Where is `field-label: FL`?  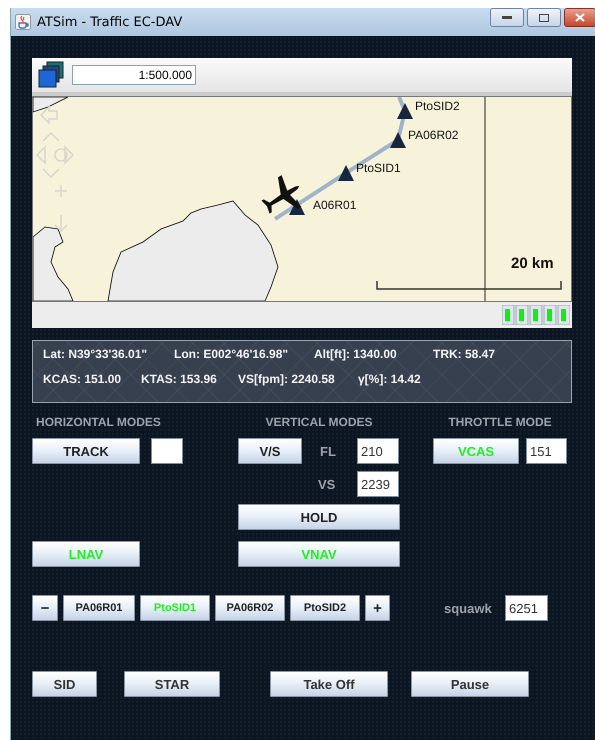 field-label: FL is located at coordinates (328, 451).